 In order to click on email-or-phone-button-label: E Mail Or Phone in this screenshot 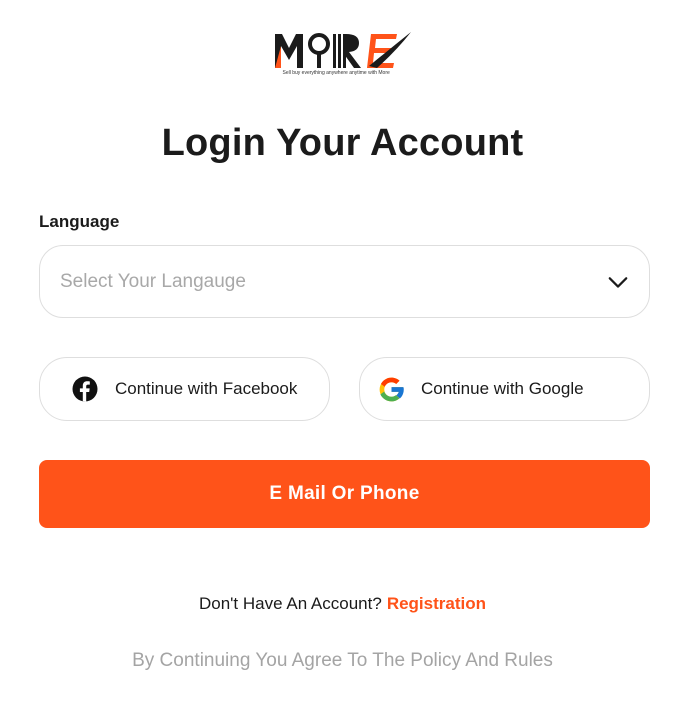, I will do `click(344, 493)`.